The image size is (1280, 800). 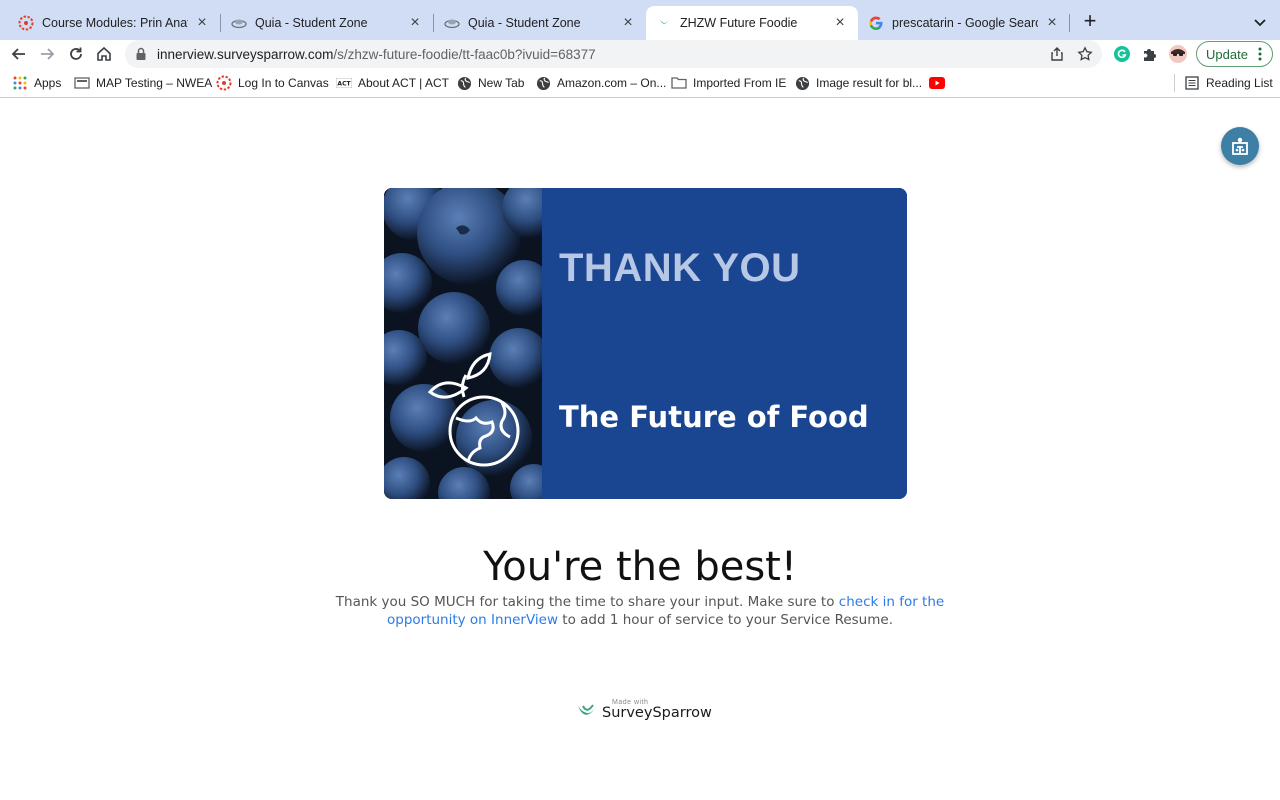 I want to click on bookmarks-divider, so click(x=1174, y=83).